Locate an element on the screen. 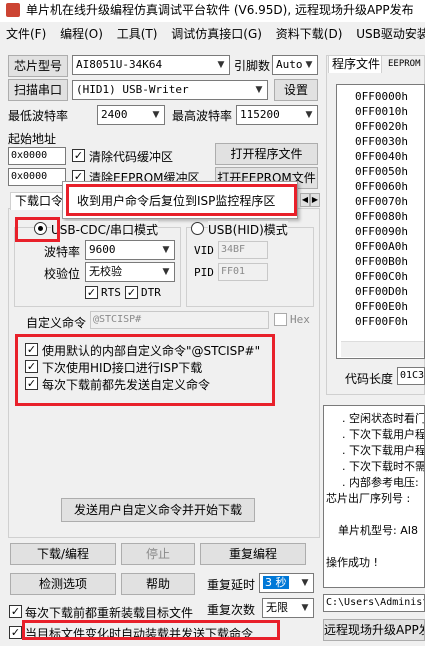 This screenshot has width=425, height=646. repeat-program-button: 重复编程 is located at coordinates (253, 554).